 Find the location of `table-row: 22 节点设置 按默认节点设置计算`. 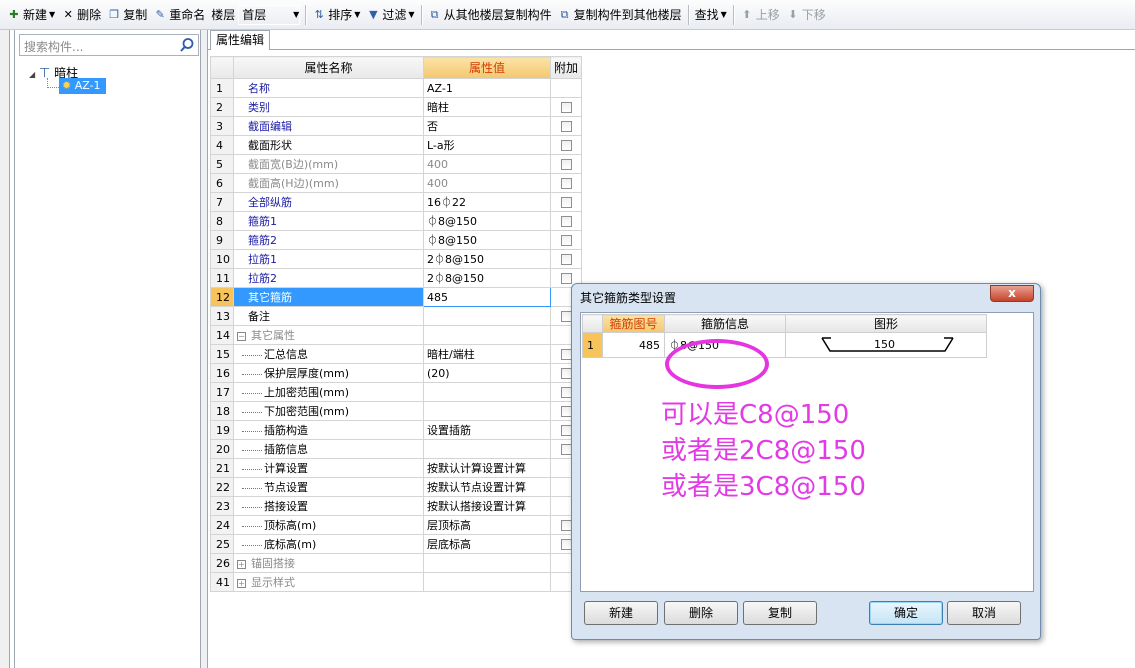

table-row: 22 节点设置 按默认节点设置计算 is located at coordinates (396, 487).